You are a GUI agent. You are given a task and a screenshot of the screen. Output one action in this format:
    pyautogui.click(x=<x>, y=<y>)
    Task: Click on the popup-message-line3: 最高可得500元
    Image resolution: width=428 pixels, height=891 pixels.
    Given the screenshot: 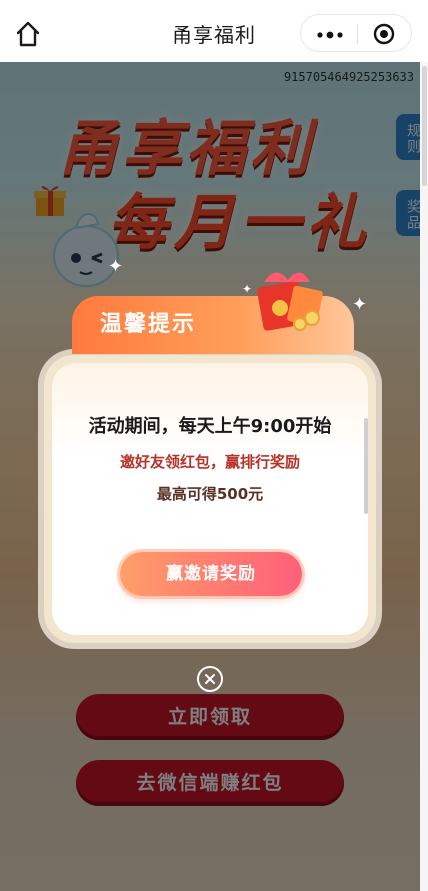 What is the action you would take?
    pyautogui.click(x=210, y=494)
    